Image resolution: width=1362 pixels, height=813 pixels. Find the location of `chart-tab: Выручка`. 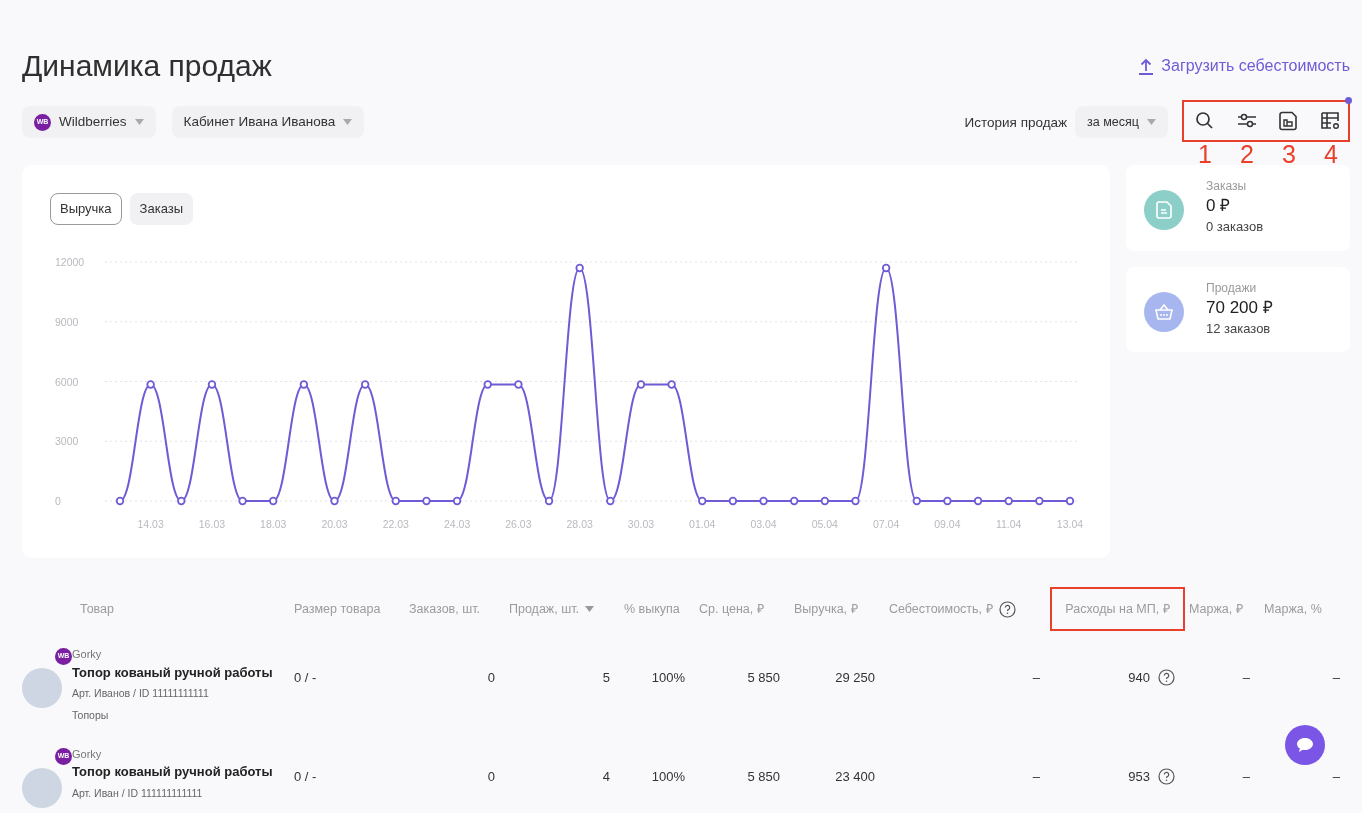

chart-tab: Выручка is located at coordinates (86, 209).